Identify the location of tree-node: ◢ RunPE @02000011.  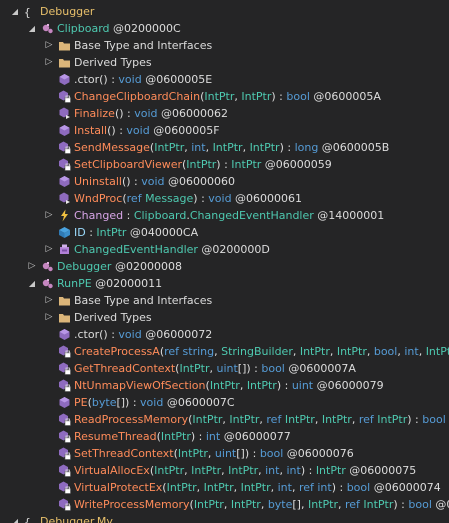
(224, 283).